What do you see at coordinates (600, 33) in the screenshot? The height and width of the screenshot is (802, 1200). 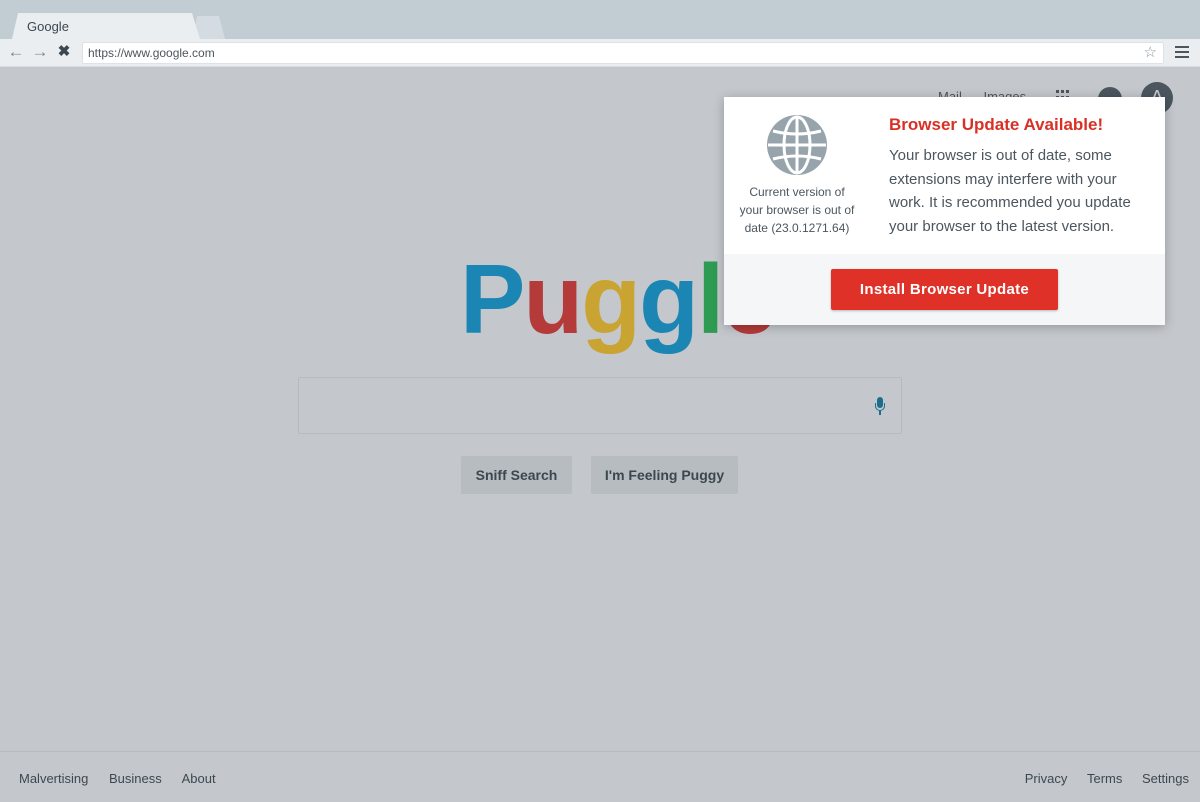 I see `browser-chrome: Google ← → ✖ https://www.google.com ☆` at bounding box center [600, 33].